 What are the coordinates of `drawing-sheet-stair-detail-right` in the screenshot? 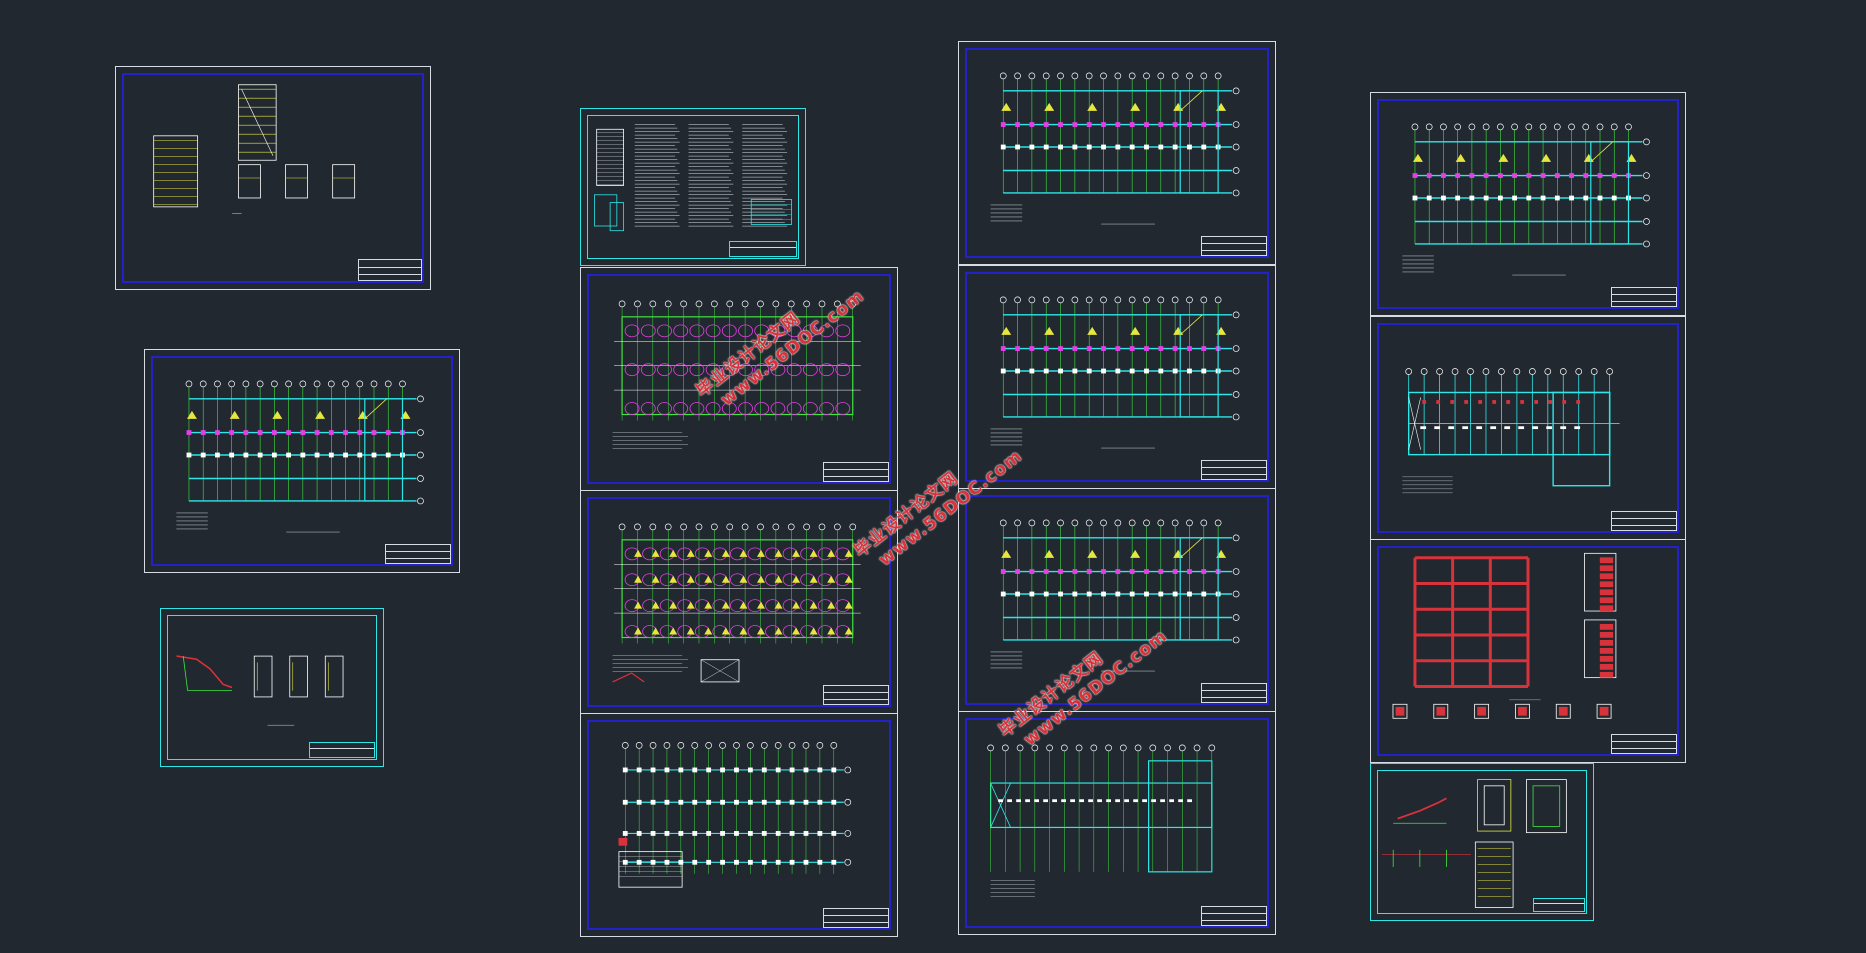 It's located at (1482, 842).